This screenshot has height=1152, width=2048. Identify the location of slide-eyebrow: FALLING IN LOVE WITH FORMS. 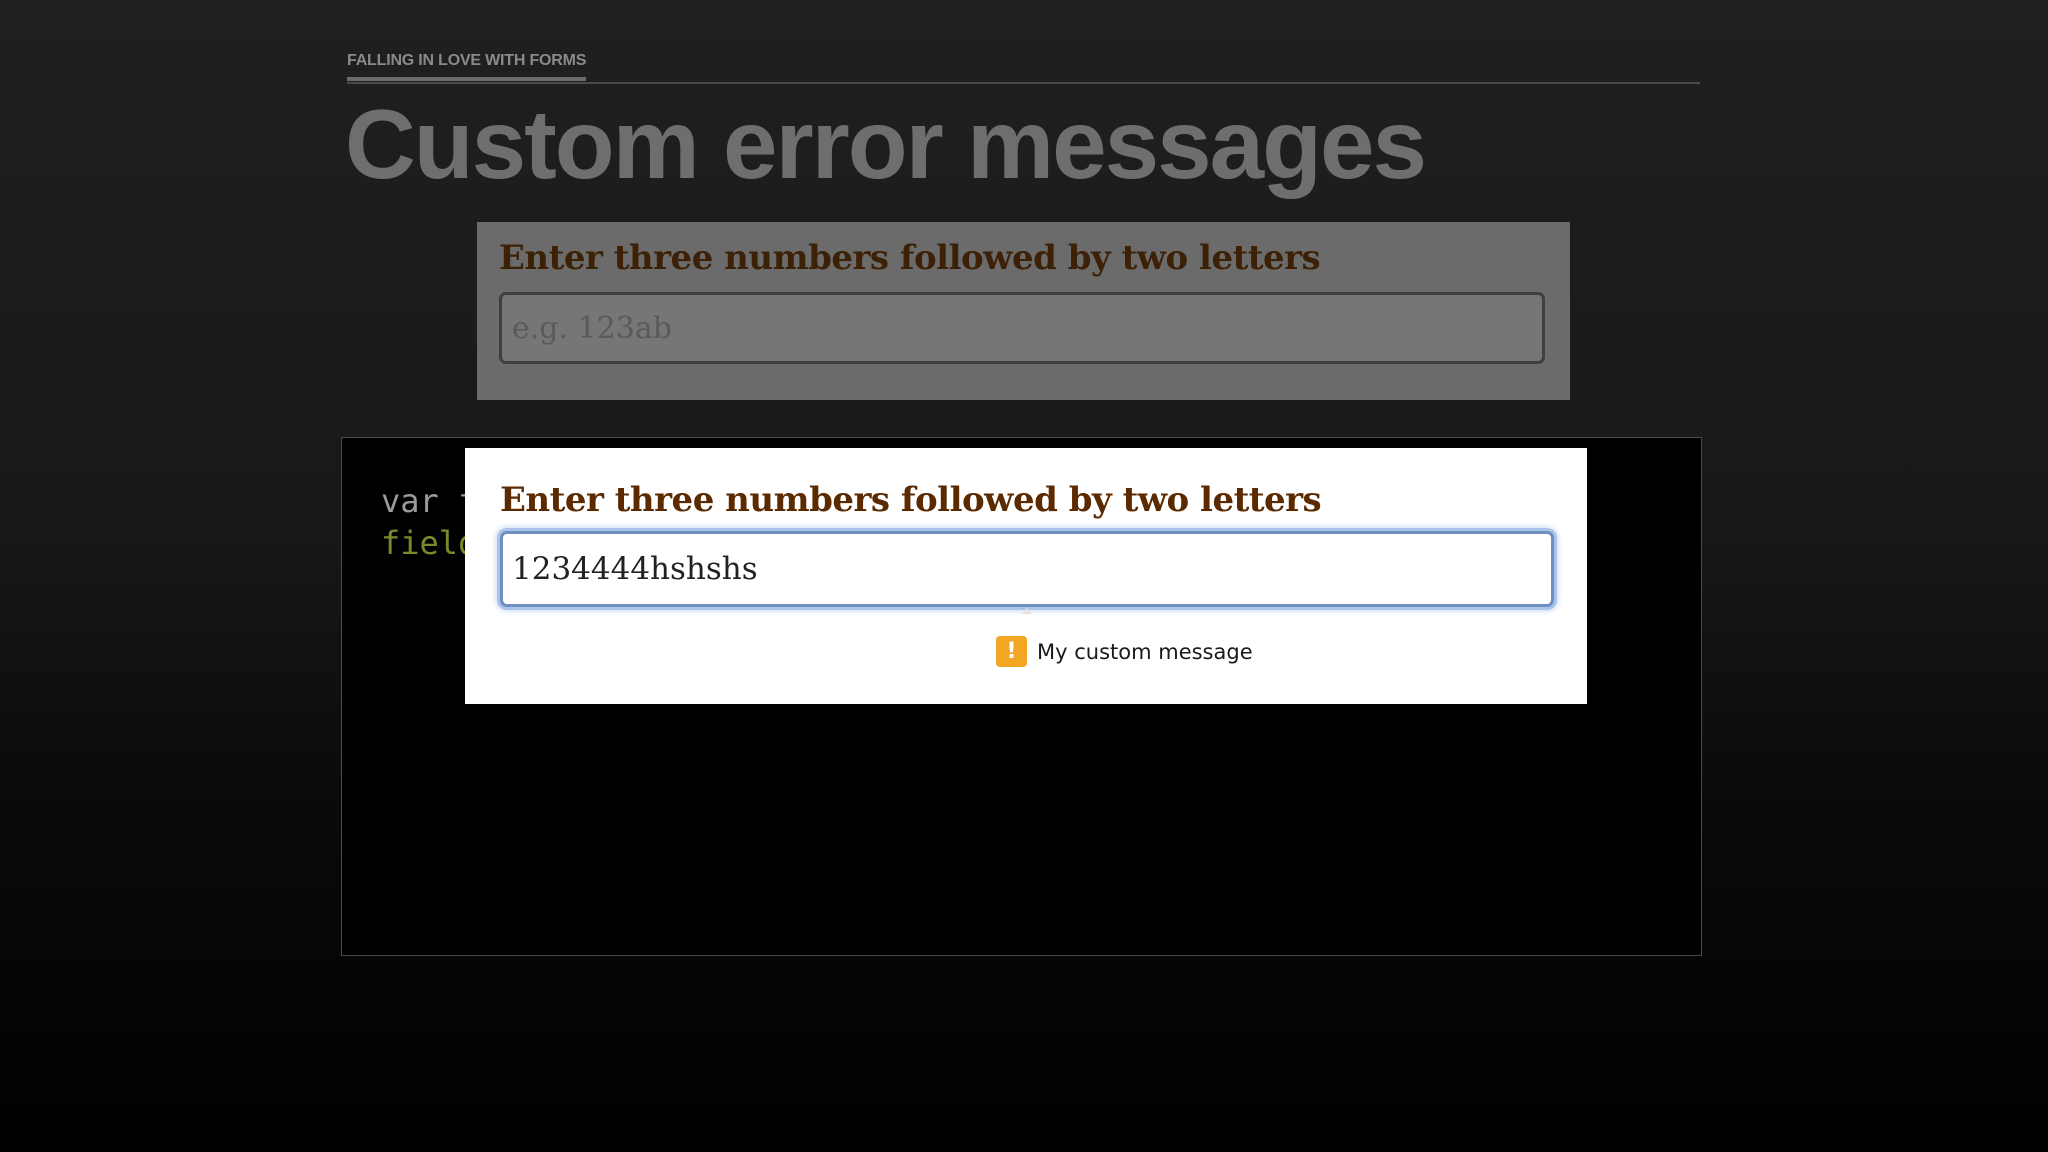
(466, 66).